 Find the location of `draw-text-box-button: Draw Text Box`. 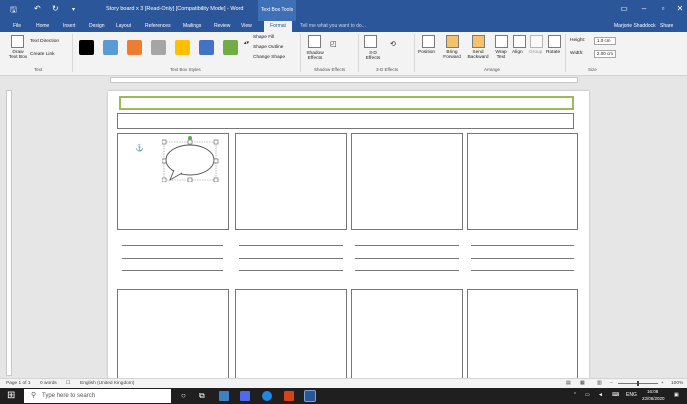

draw-text-box-button: Draw Text Box is located at coordinates (18, 55).